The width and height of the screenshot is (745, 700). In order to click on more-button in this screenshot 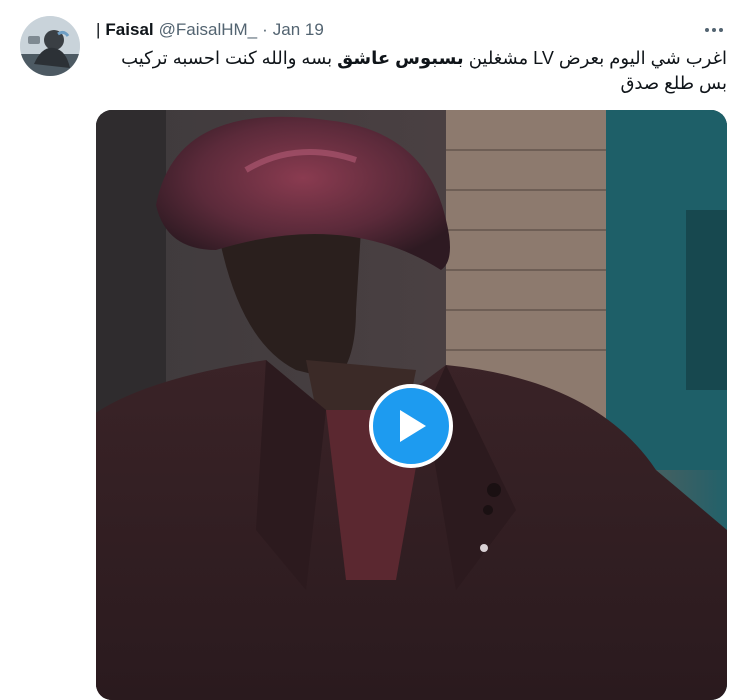, I will do `click(714, 30)`.